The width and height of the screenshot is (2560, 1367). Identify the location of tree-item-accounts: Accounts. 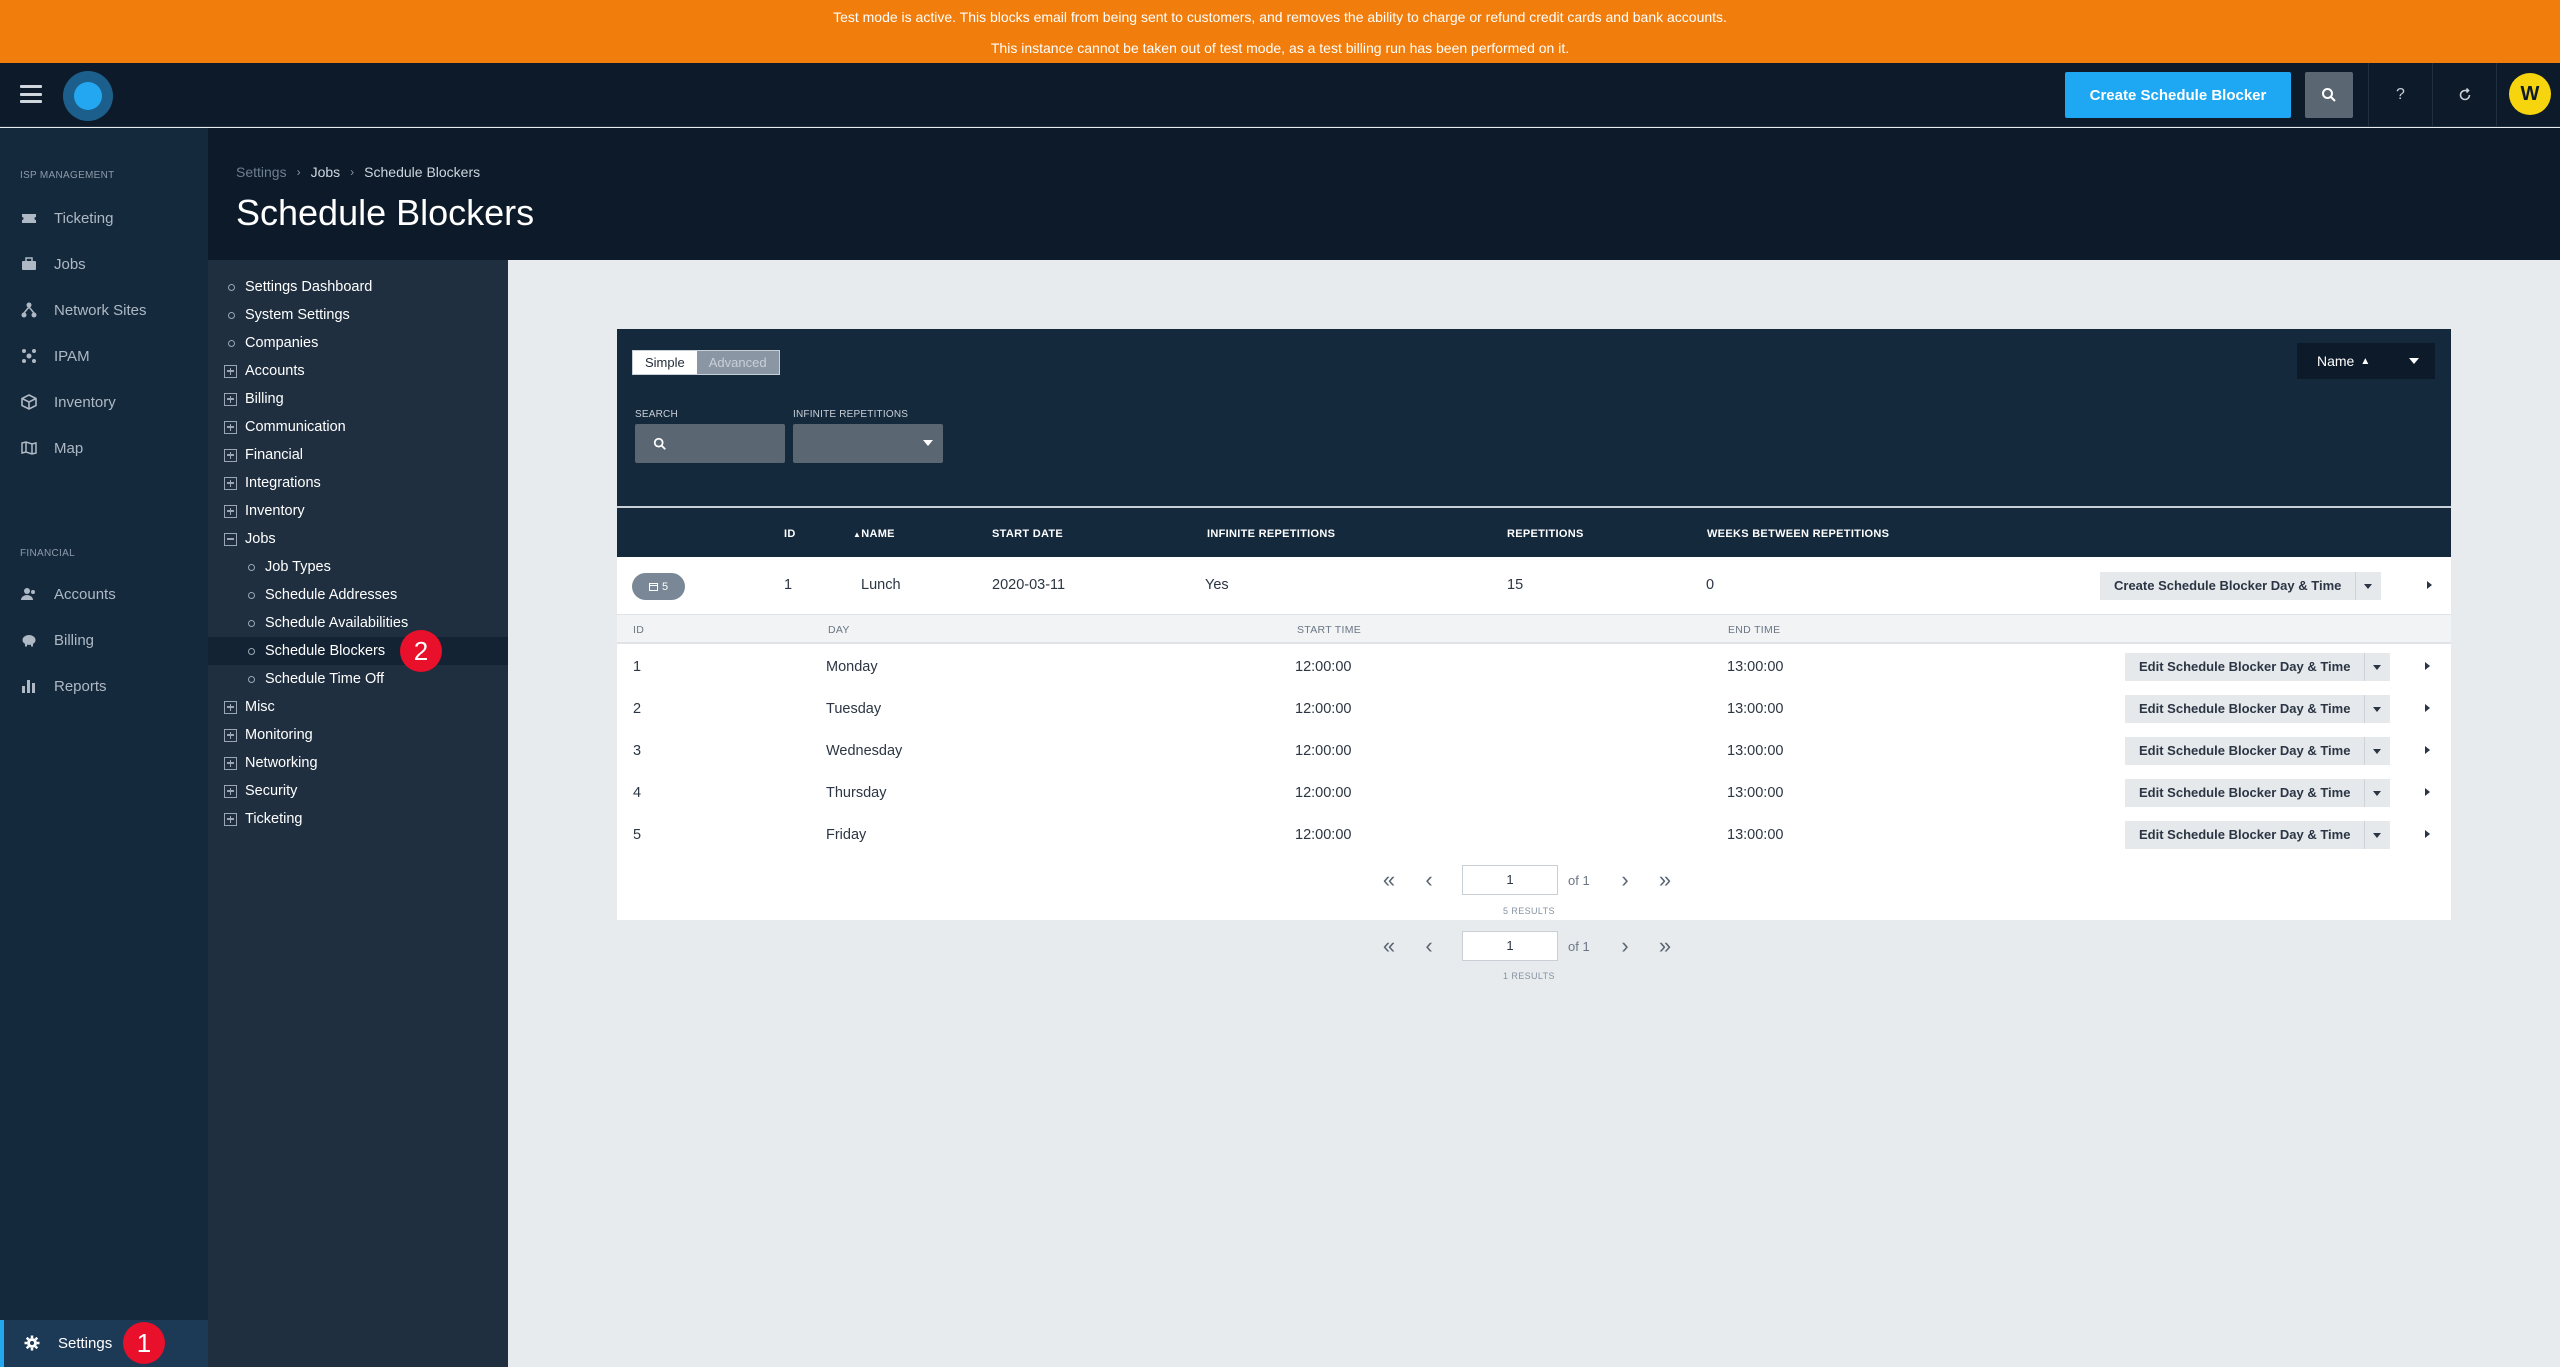
(358, 371).